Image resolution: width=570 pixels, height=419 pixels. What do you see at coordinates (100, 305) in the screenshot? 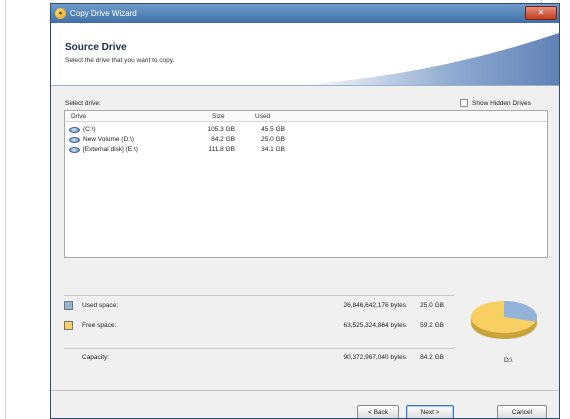
I see `used-space-label: Used space:` at bounding box center [100, 305].